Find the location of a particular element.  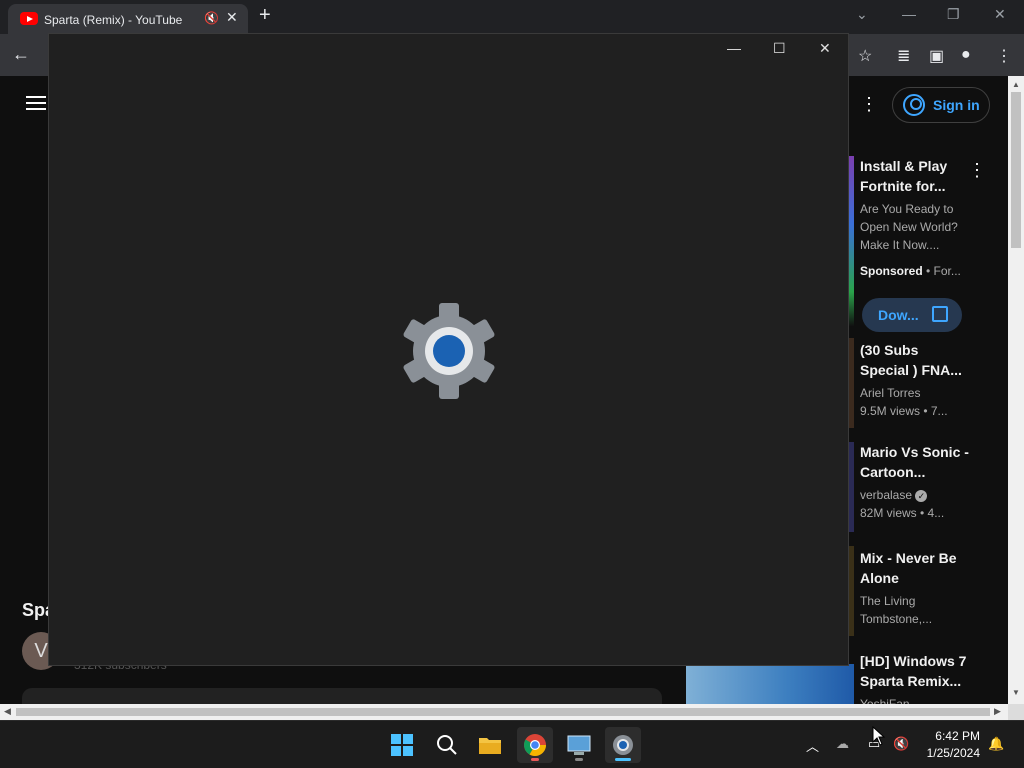

settings-icon is located at coordinates (623, 745).